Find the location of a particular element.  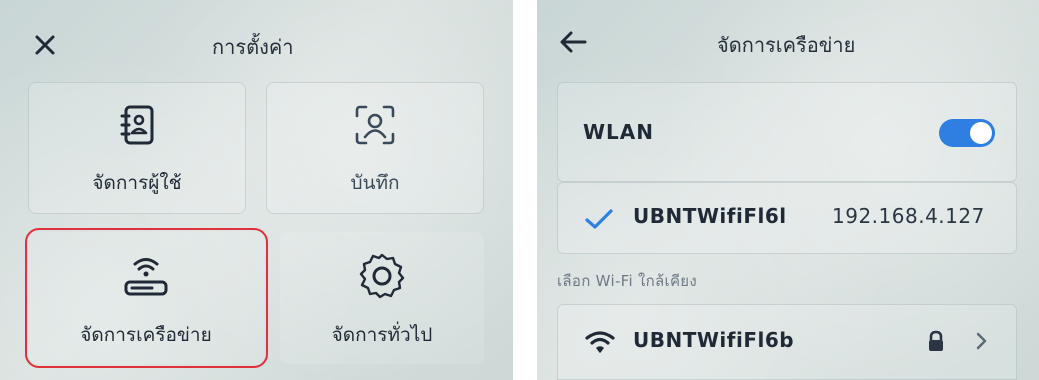

network-management-tile: จัดการเครือข่าย is located at coordinates (146, 298).